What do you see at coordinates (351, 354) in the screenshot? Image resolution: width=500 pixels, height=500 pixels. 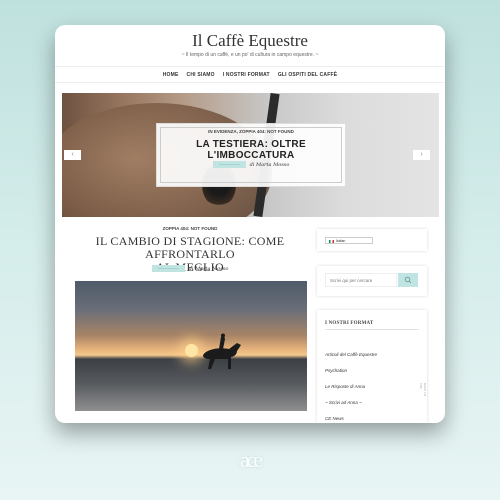 I see `format-link-articoli: Articoli del Caffè Equestre` at bounding box center [351, 354].